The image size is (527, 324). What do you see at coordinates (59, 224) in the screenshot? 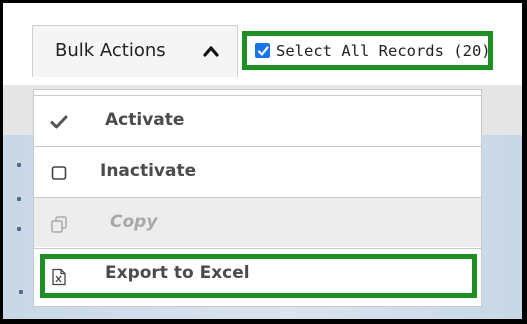
I see `copy-icon` at bounding box center [59, 224].